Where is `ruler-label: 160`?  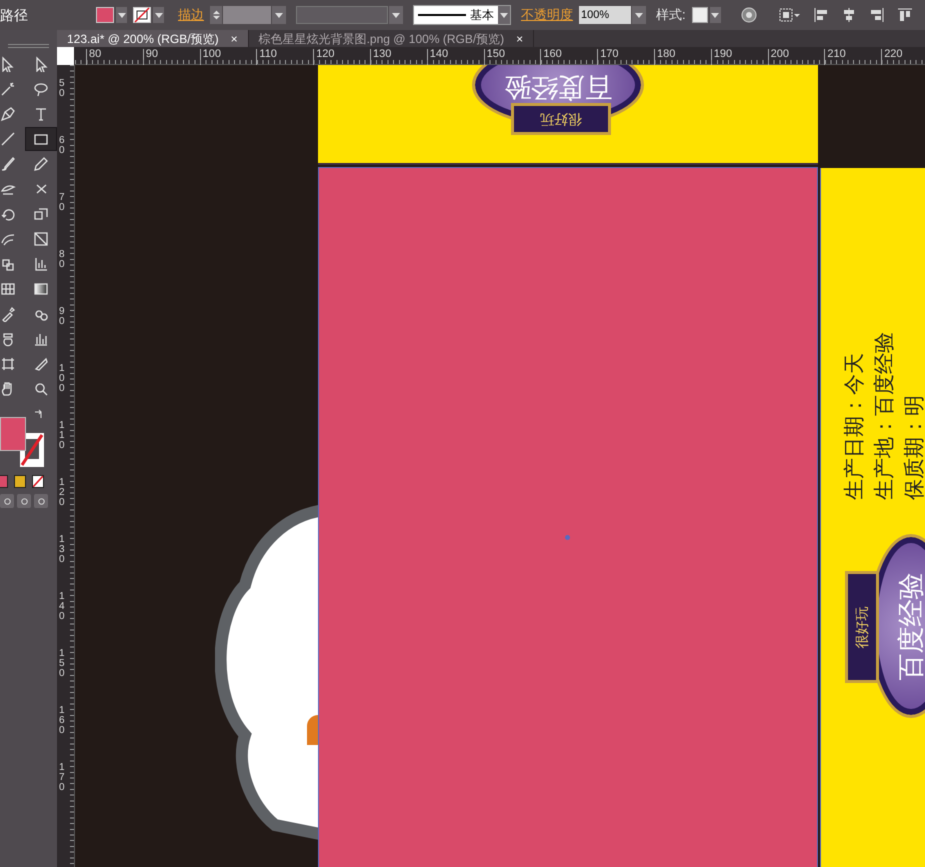 ruler-label: 160 is located at coordinates (62, 721).